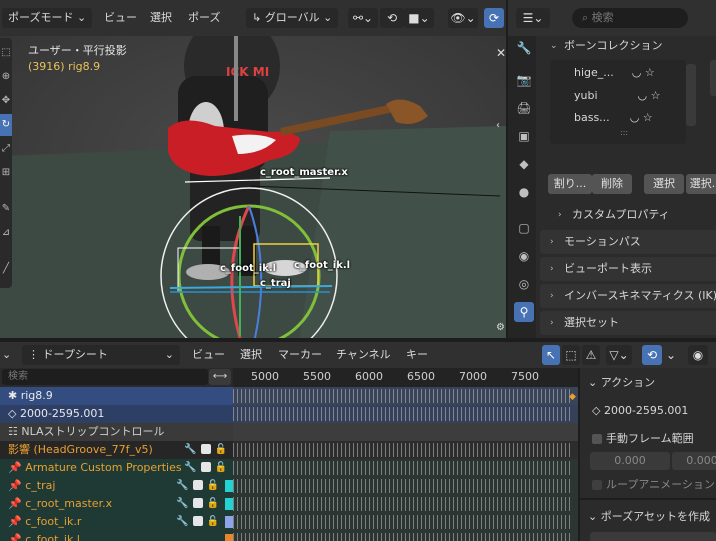 The height and width of the screenshot is (541, 716). Describe the element at coordinates (6, 173) in the screenshot. I see `transform-tool-icon: ⊞` at that location.